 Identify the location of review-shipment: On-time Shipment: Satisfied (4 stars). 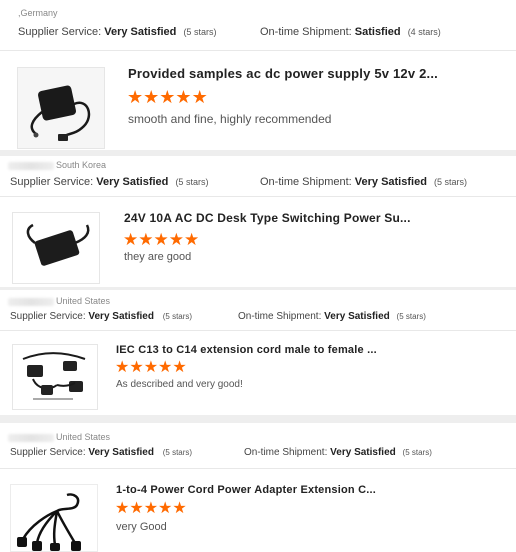
(350, 32).